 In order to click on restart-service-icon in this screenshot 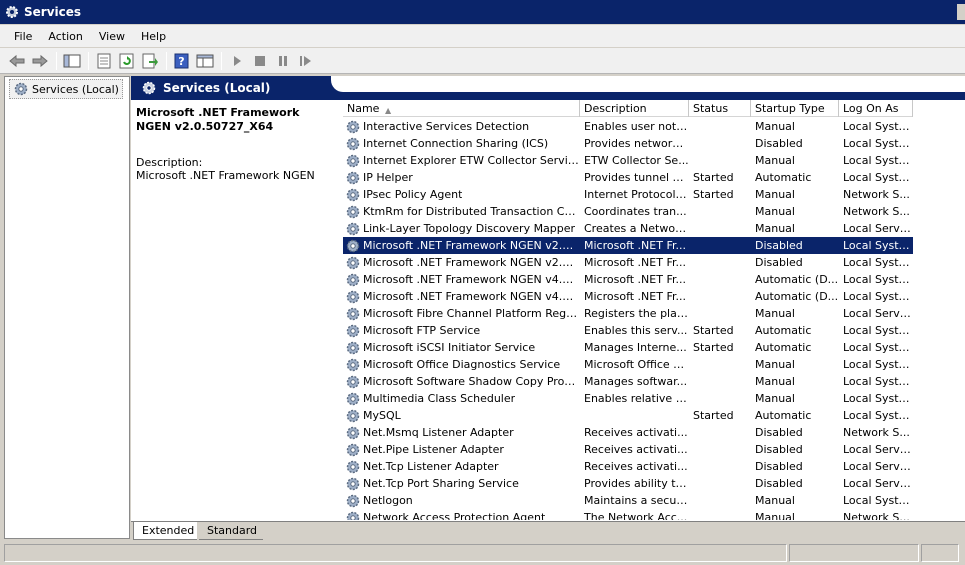, I will do `click(305, 60)`.